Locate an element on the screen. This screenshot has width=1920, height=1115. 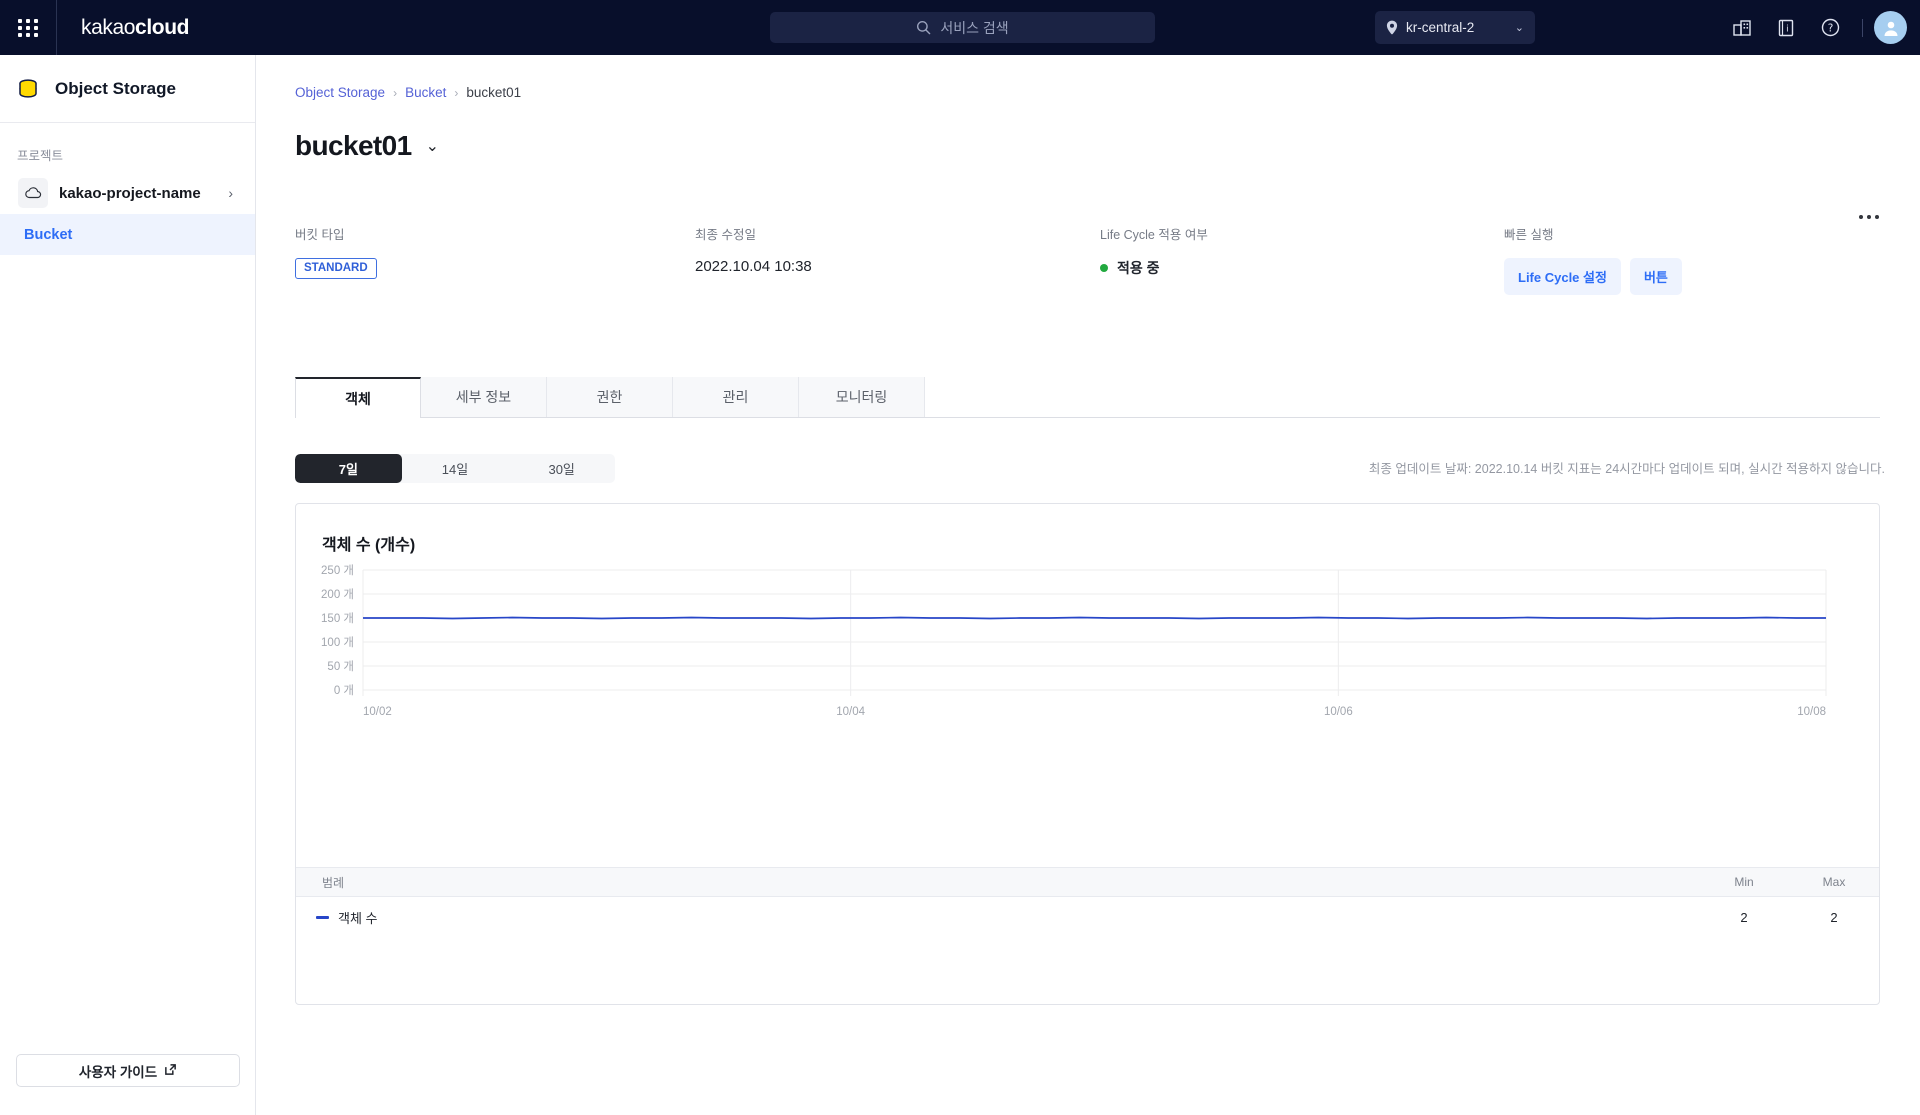
table-row: 객체 수 2 2 is located at coordinates (1087, 917).